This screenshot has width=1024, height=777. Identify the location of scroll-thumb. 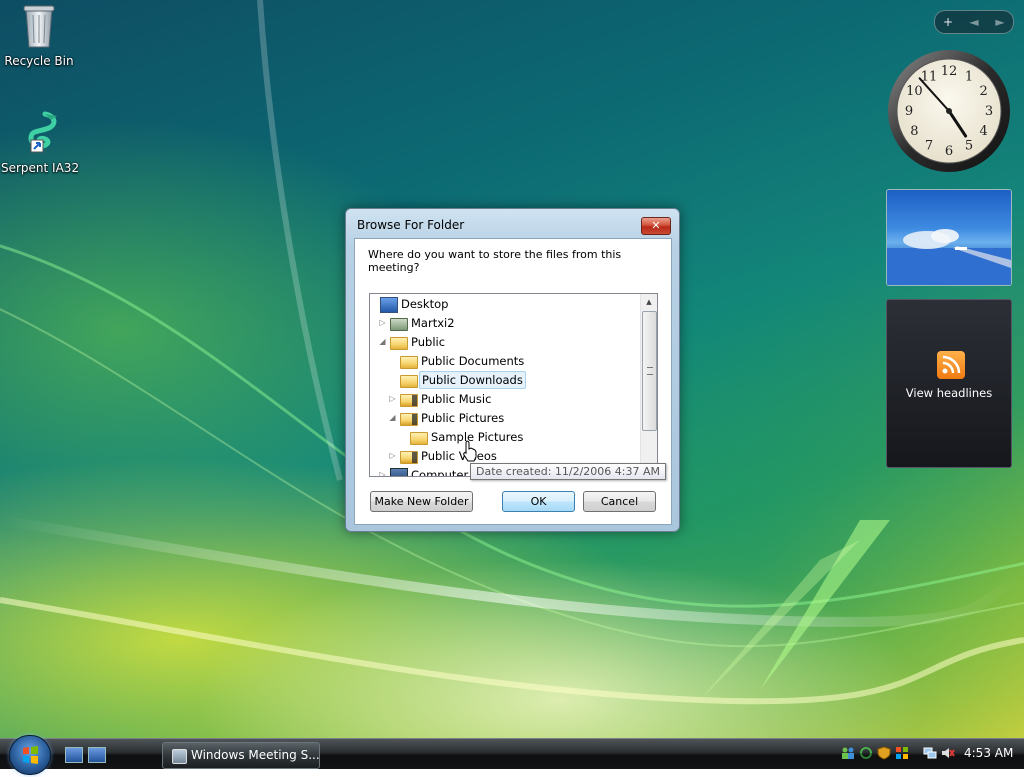
(649, 371).